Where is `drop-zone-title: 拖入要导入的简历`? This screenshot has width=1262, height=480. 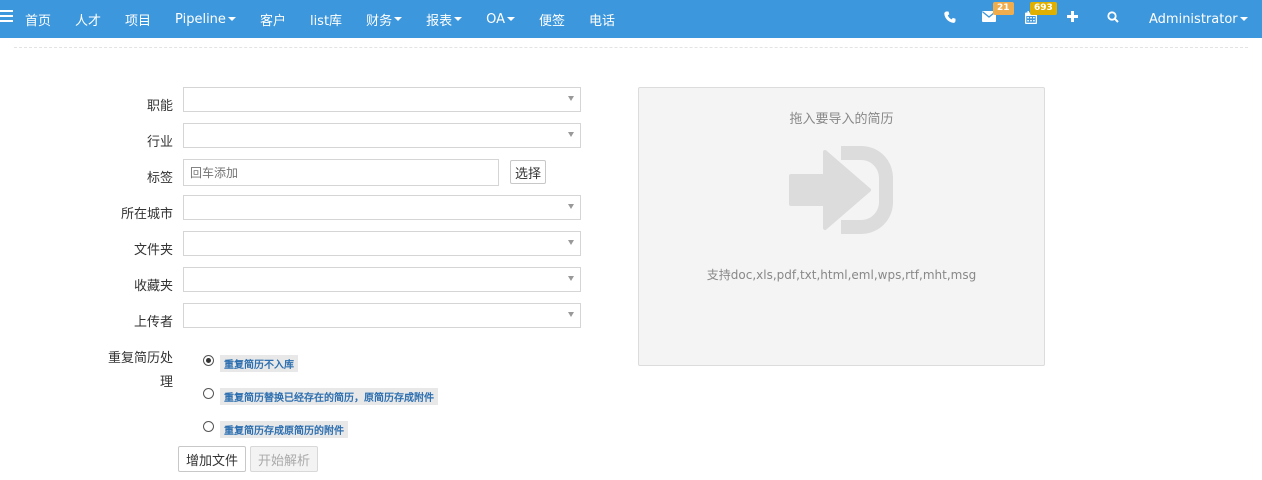
drop-zone-title: 拖入要导入的简历 is located at coordinates (841, 119).